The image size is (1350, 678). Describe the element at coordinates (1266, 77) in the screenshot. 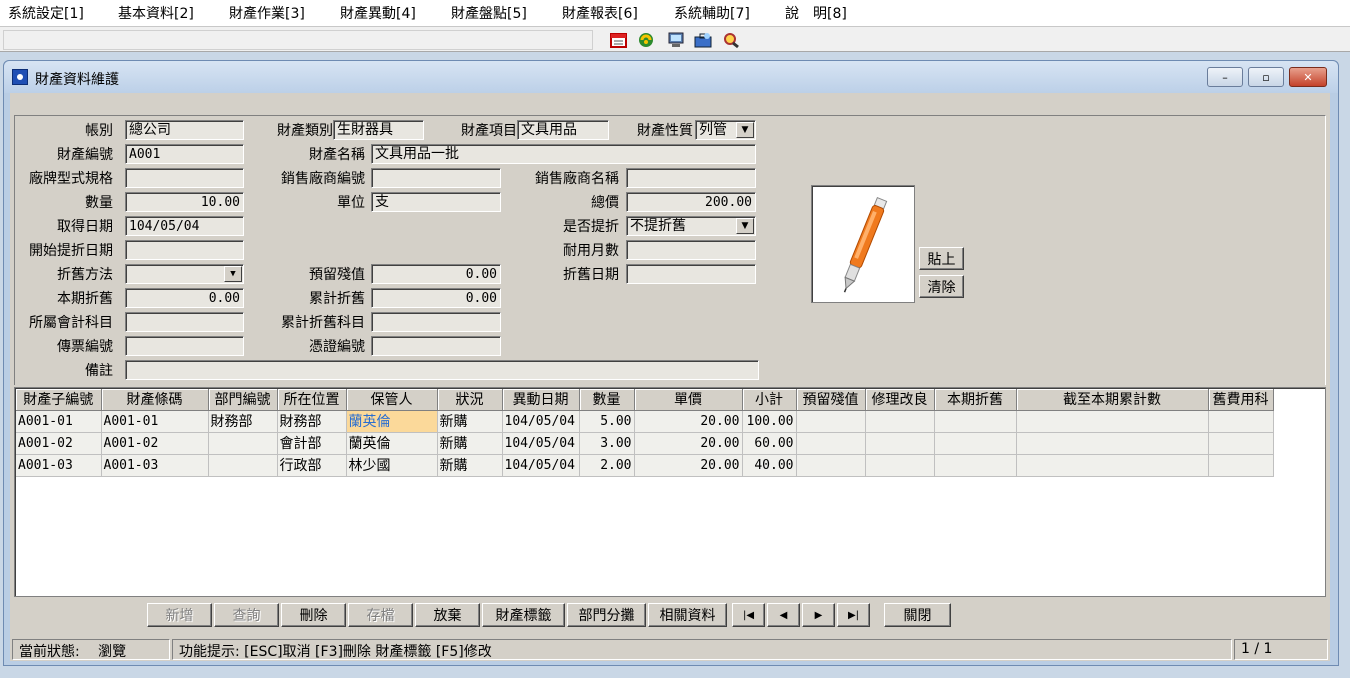

I see `maximize-button: ▫` at that location.